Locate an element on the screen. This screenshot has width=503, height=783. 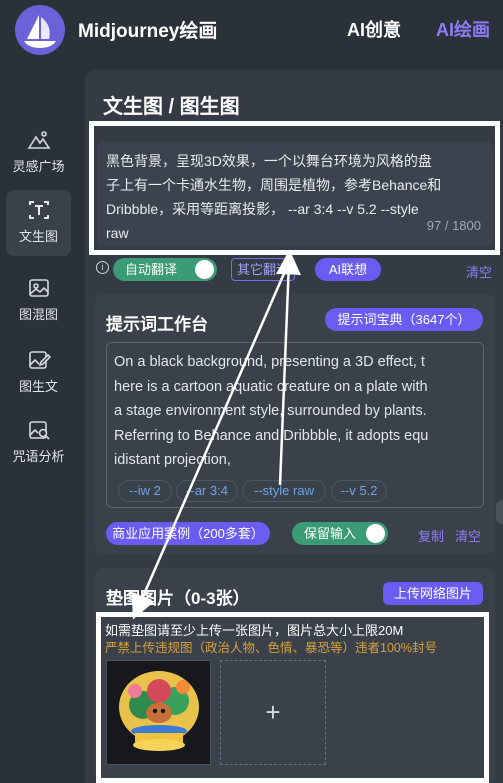
keep-input-label: 保留输入 is located at coordinates (330, 533).